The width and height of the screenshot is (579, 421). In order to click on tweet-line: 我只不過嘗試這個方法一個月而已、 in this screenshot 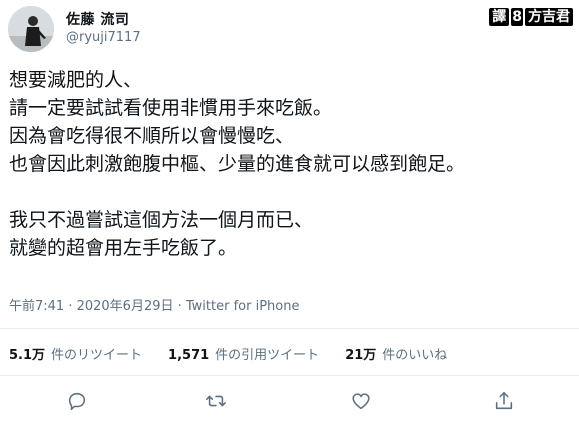, I will do `click(161, 220)`.